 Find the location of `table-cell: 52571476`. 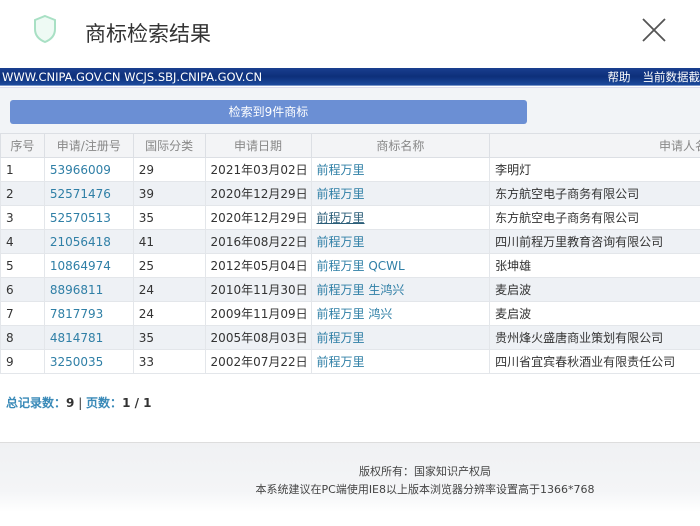

table-cell: 52571476 is located at coordinates (88, 193).